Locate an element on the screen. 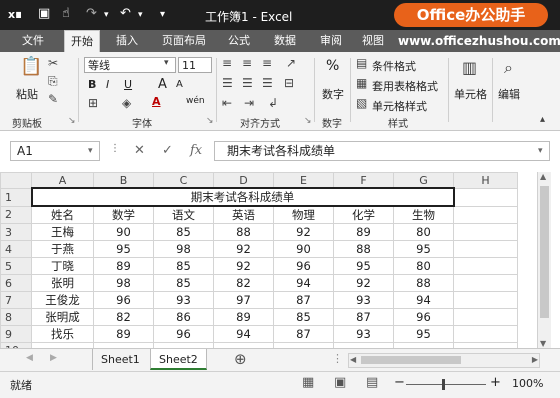 Image resolution: width=560 pixels, height=398 pixels. cell: 于燕 is located at coordinates (62, 249).